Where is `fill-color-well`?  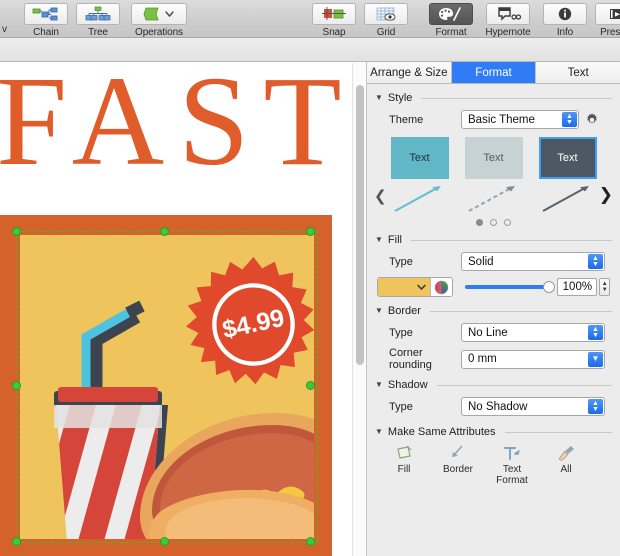
fill-color-well is located at coordinates (415, 287).